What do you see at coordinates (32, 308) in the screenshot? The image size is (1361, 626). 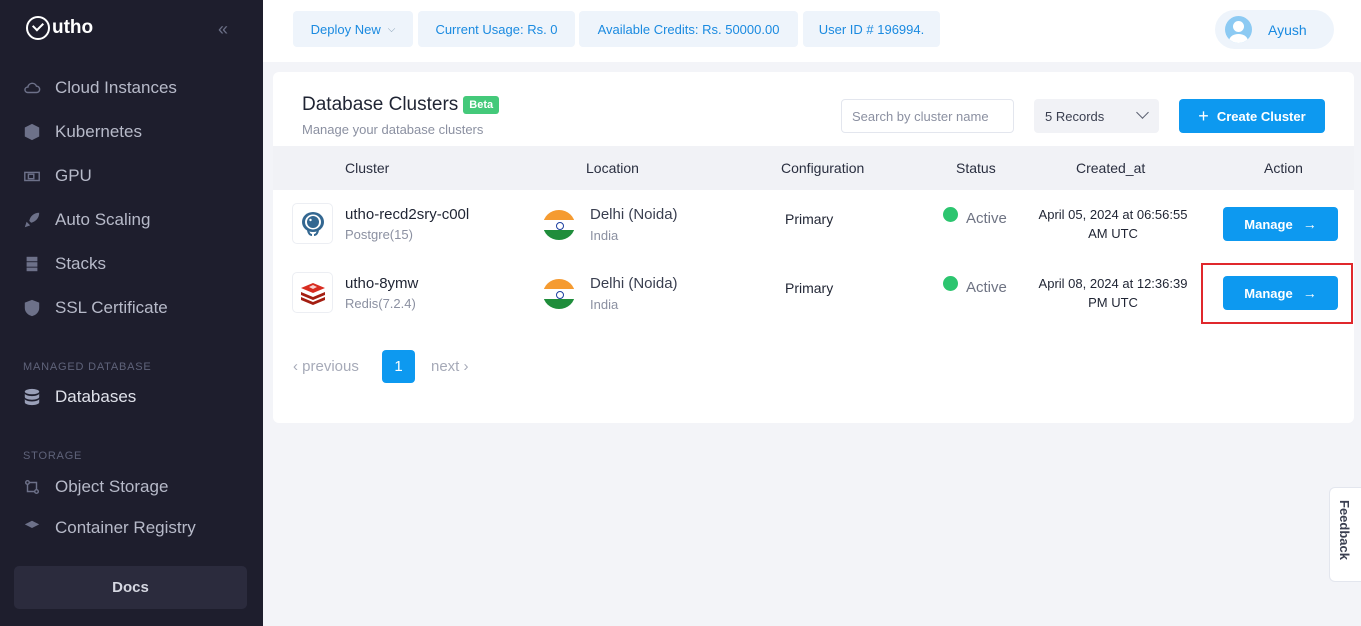 I see `shield-icon` at bounding box center [32, 308].